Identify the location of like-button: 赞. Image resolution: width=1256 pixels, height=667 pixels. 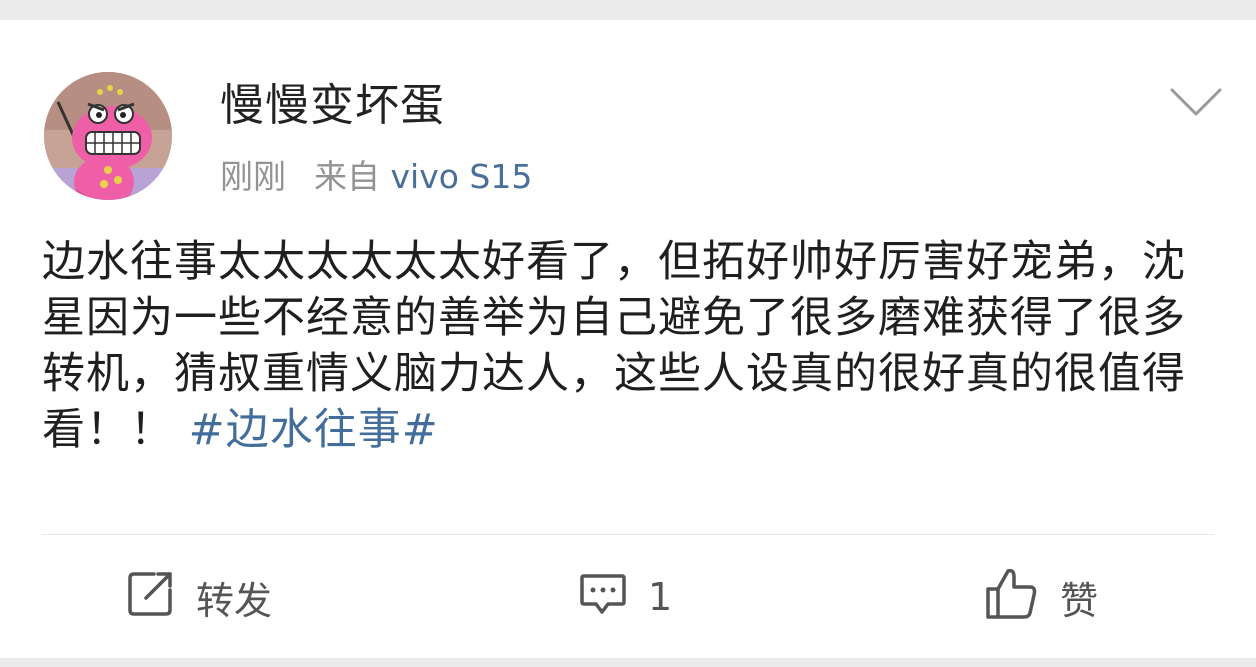
(1041, 595).